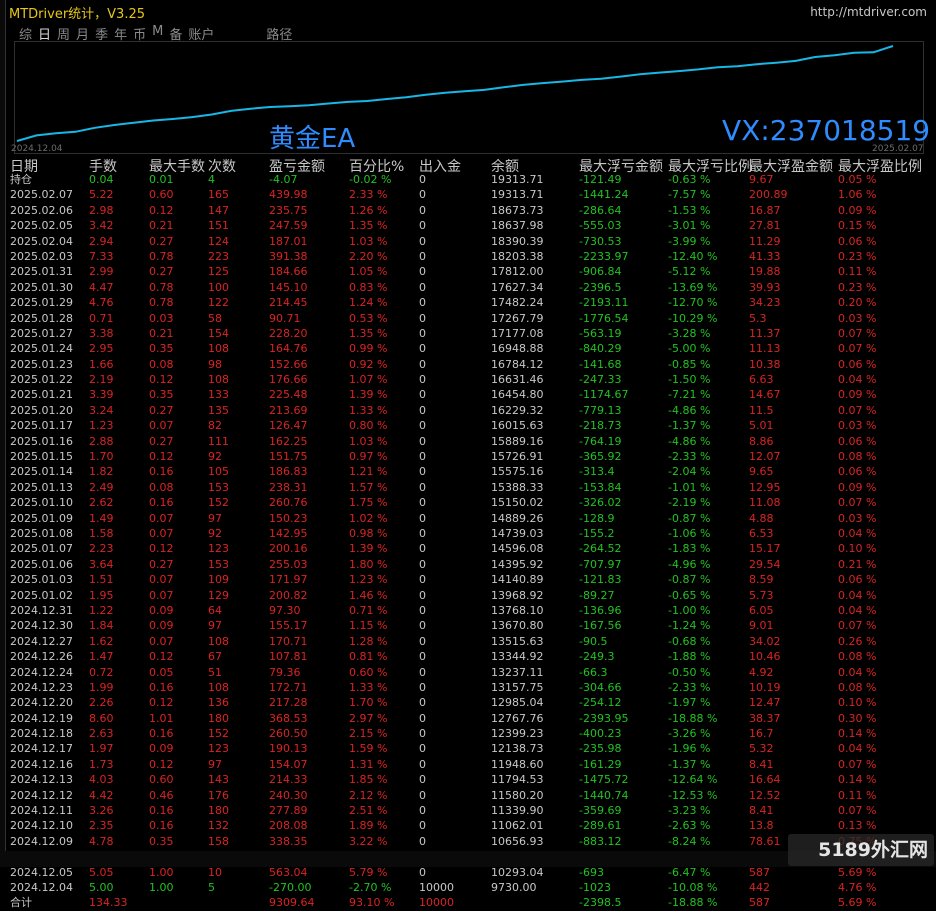 This screenshot has height=911, width=936. I want to click on table-cell: 187.01, so click(288, 241).